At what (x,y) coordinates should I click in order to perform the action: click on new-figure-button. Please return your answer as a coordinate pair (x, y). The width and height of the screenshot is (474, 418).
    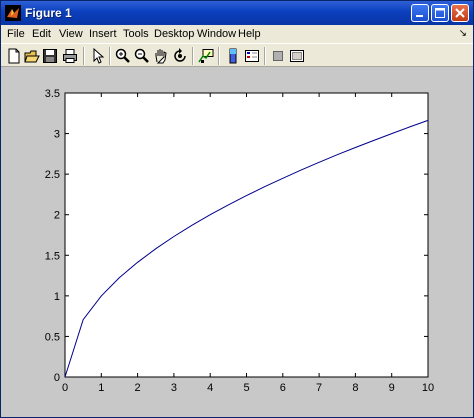
    Looking at the image, I should click on (14, 56).